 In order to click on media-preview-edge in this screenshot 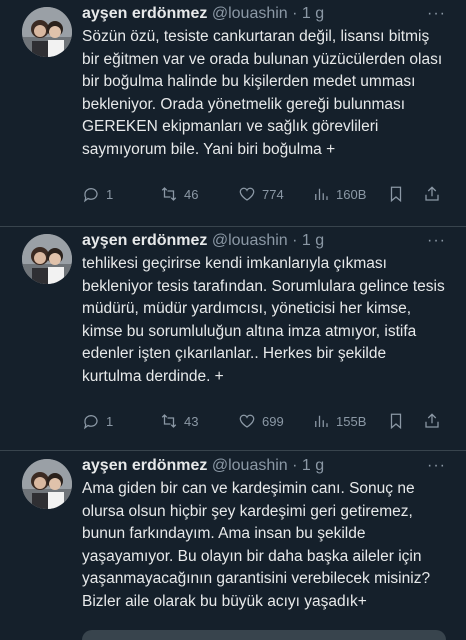, I will do `click(264, 635)`.